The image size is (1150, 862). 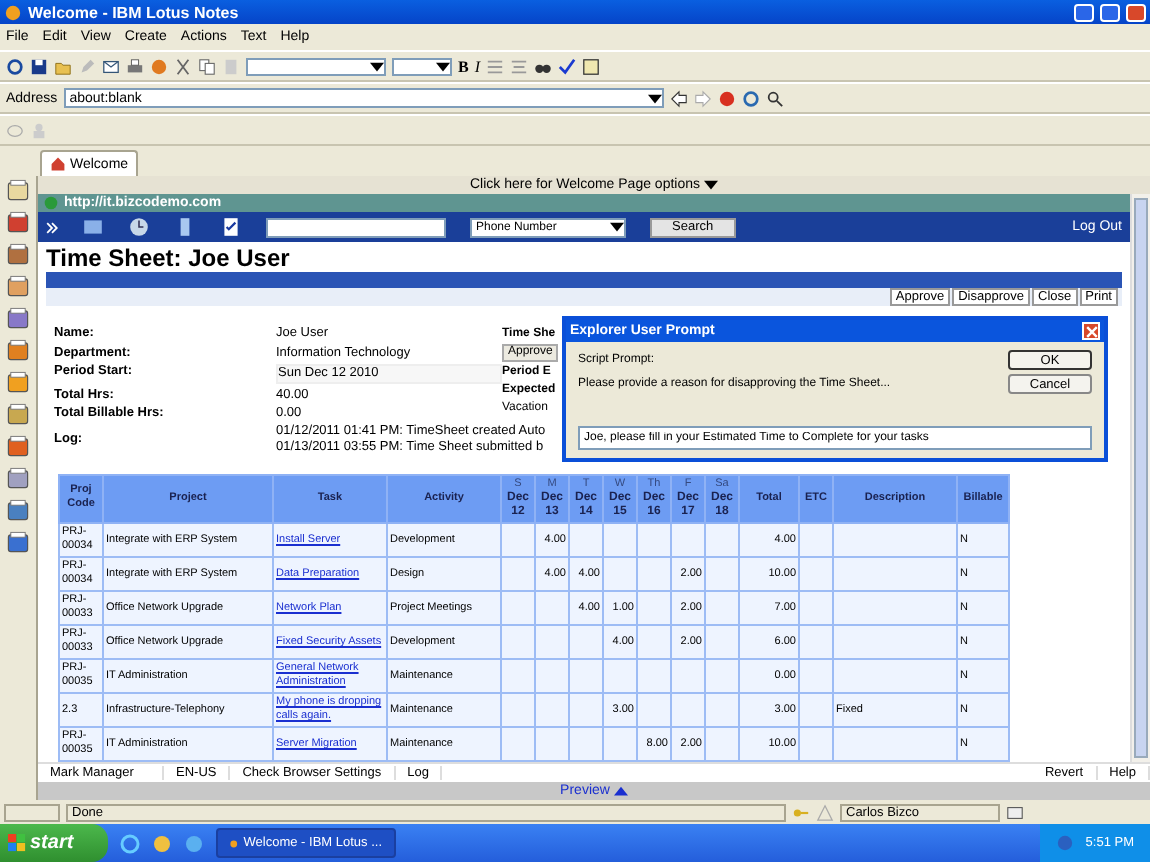 What do you see at coordinates (774, 98) in the screenshot?
I see `search-icon` at bounding box center [774, 98].